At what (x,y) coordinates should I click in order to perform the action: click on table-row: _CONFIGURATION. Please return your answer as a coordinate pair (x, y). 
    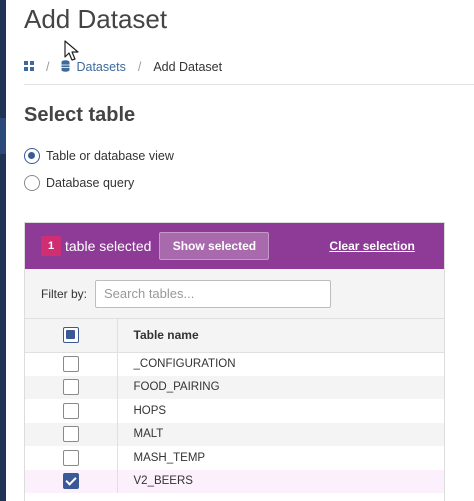
    Looking at the image, I should click on (234, 364).